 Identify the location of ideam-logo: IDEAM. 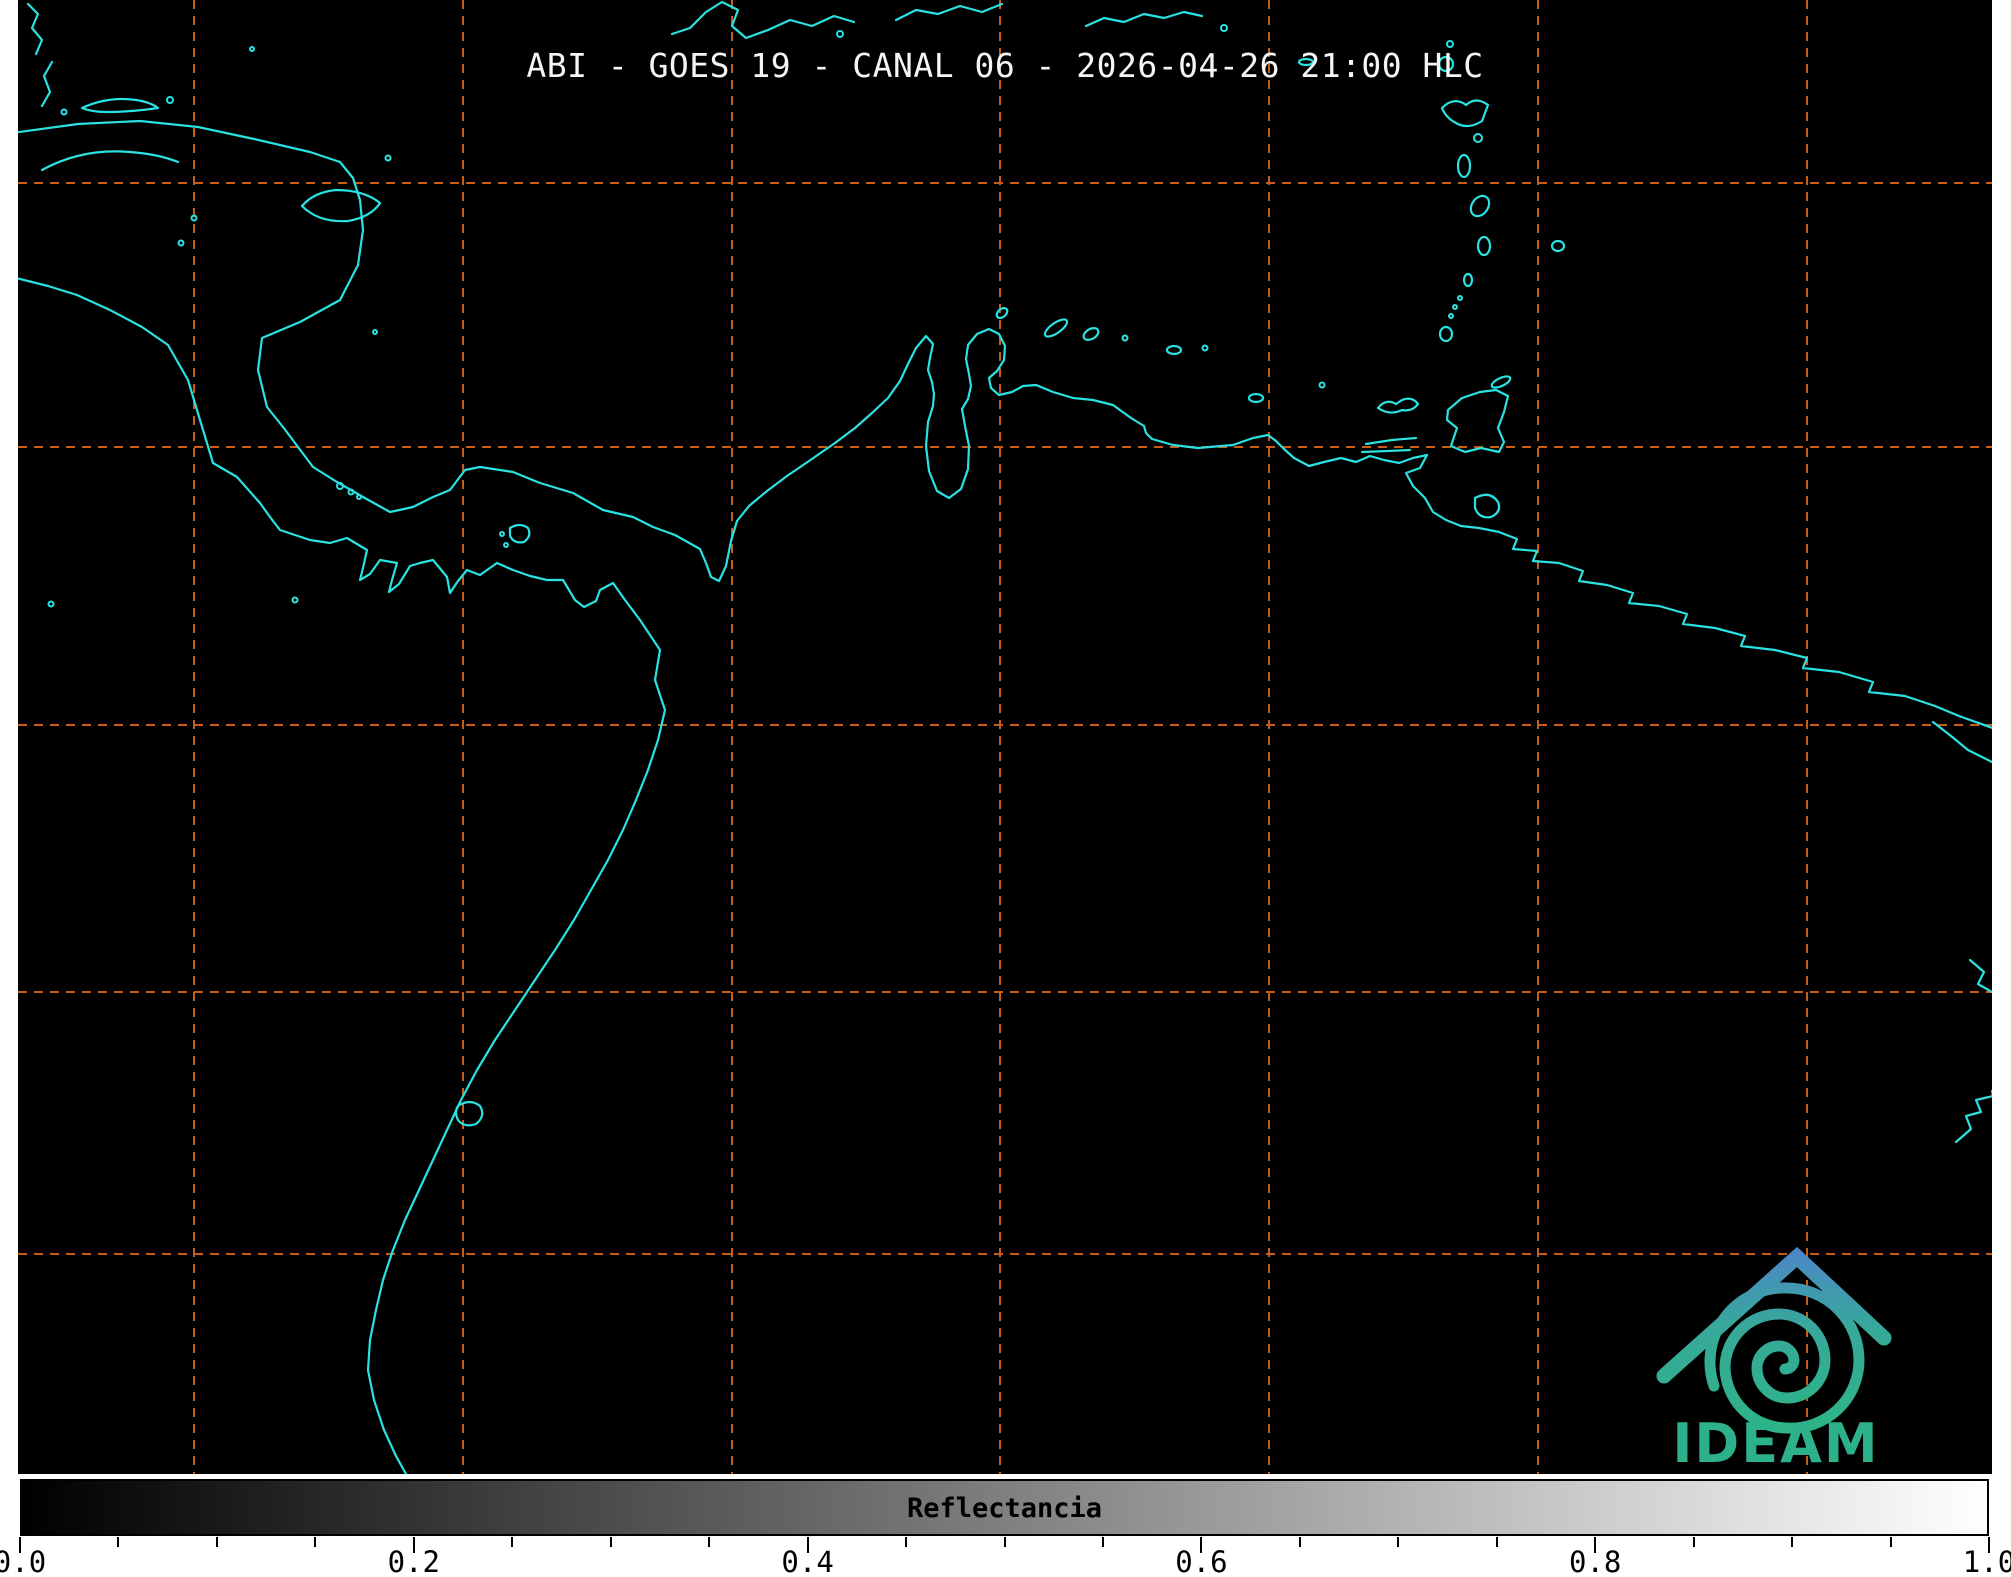
(1774, 1360).